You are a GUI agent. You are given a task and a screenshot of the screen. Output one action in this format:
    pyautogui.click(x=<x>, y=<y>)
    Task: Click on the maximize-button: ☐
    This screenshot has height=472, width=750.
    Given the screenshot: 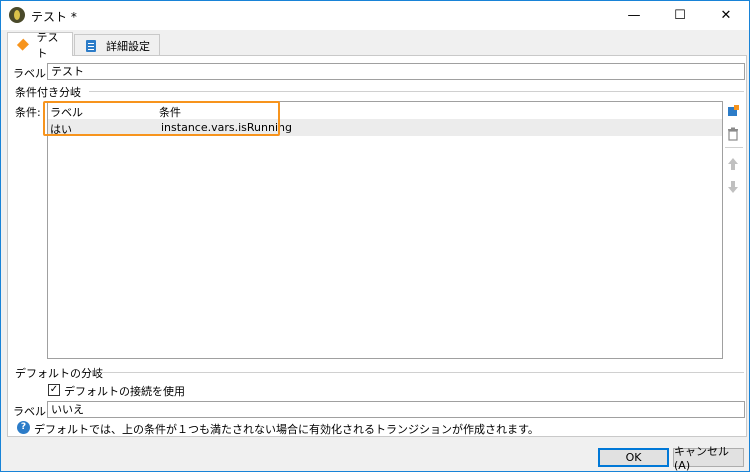 What is the action you would take?
    pyautogui.click(x=680, y=15)
    